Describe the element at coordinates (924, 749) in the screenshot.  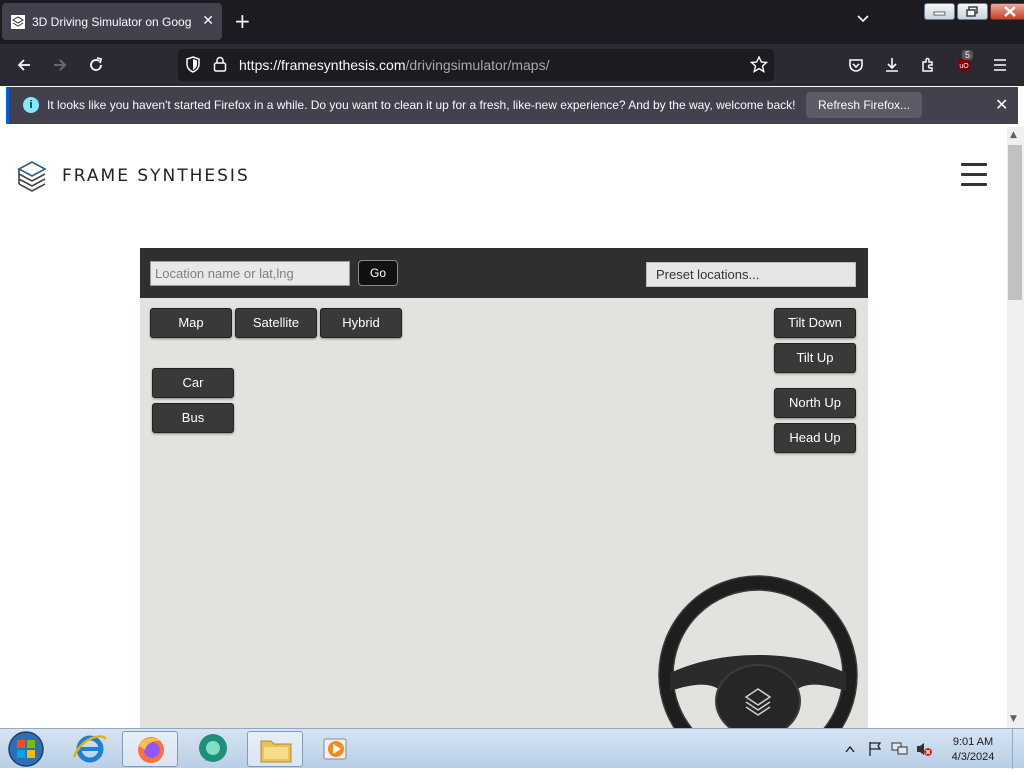
I see `volume-muted-icon` at that location.